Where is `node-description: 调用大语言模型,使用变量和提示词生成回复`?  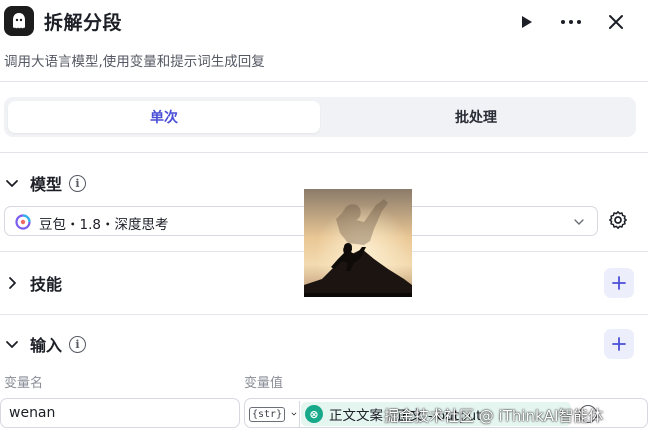
node-description: 调用大语言模型,使用变量和提示词生成回复 is located at coordinates (134, 62).